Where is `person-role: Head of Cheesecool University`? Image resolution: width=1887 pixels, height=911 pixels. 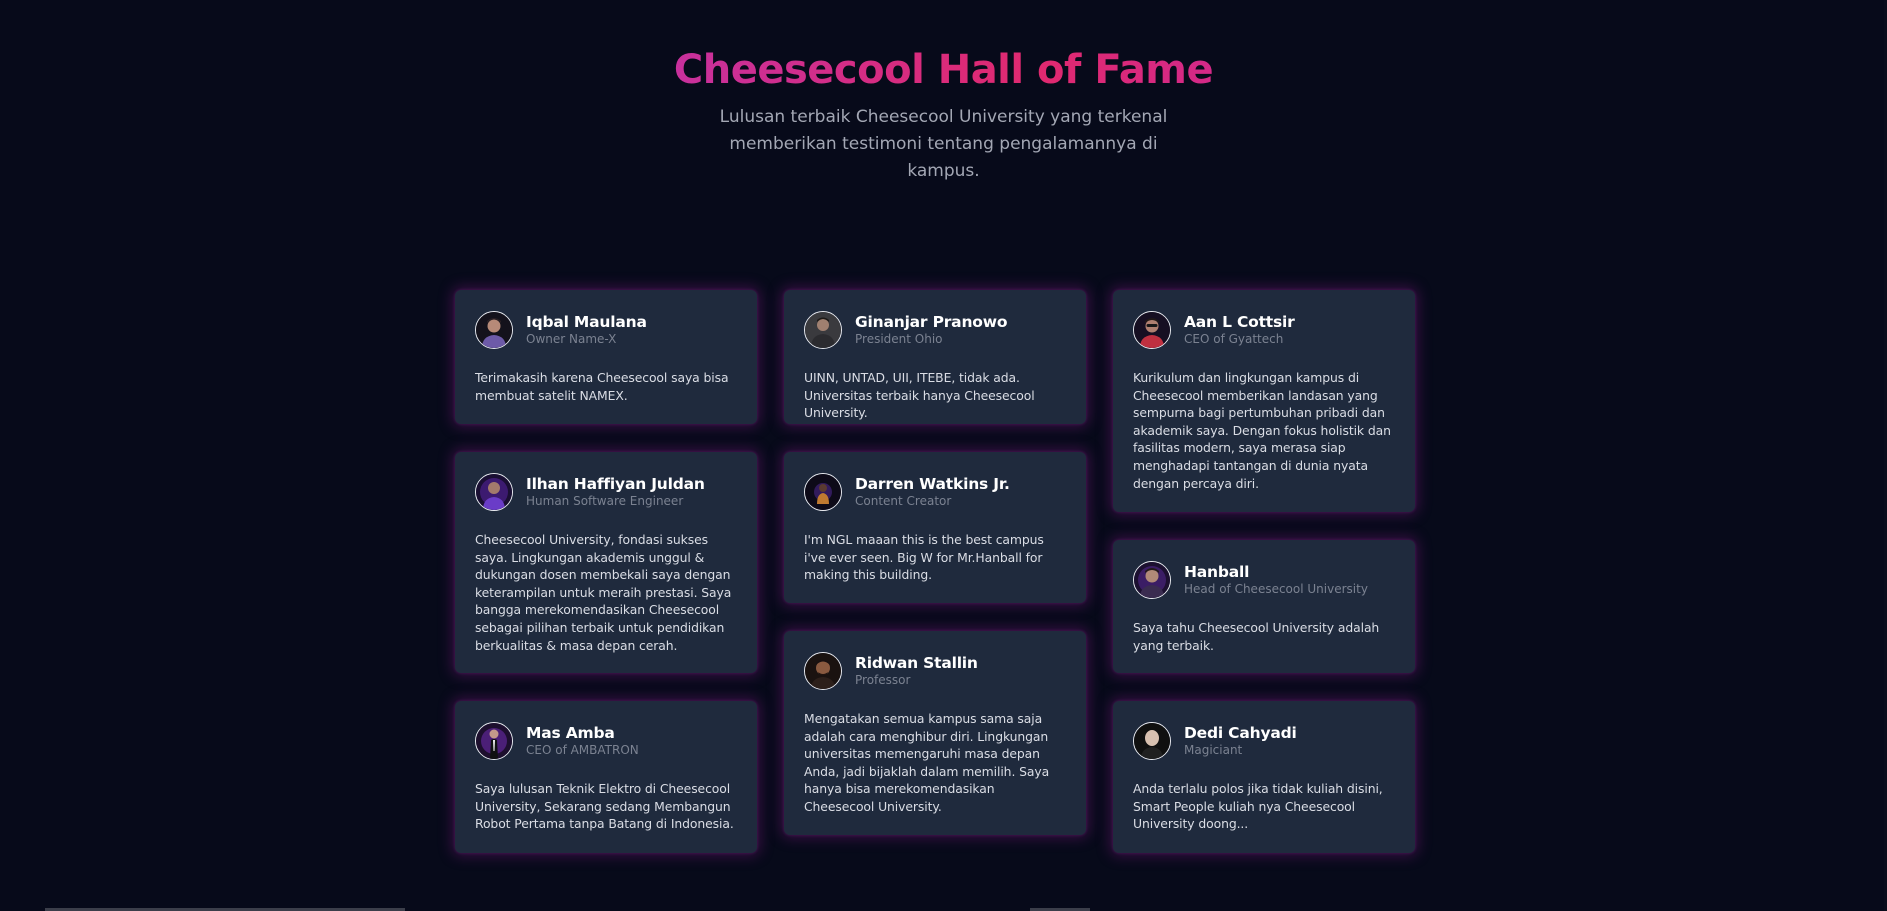
person-role: Head of Cheesecool University is located at coordinates (1276, 589).